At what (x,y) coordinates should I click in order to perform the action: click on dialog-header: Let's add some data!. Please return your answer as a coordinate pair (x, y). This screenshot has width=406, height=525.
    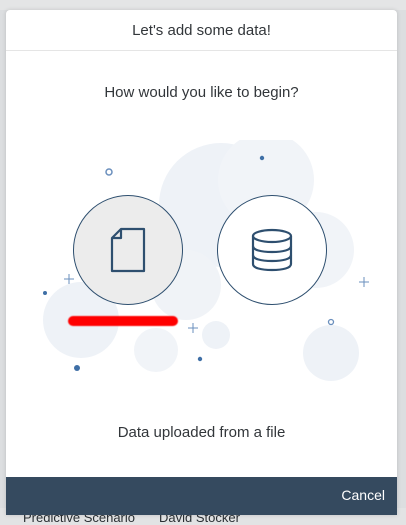
    Looking at the image, I should click on (201, 30).